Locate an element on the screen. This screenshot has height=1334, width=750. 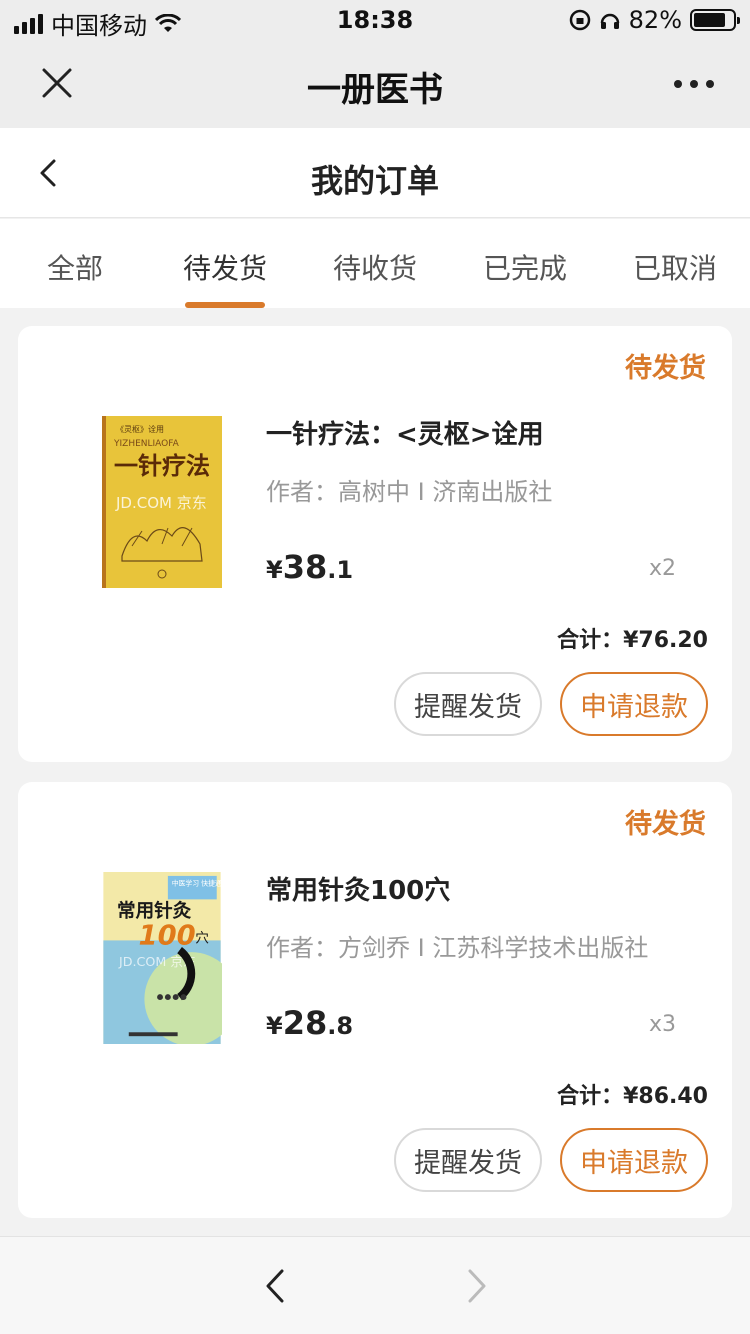
tab-cancelled: 已取消 is located at coordinates (675, 263).